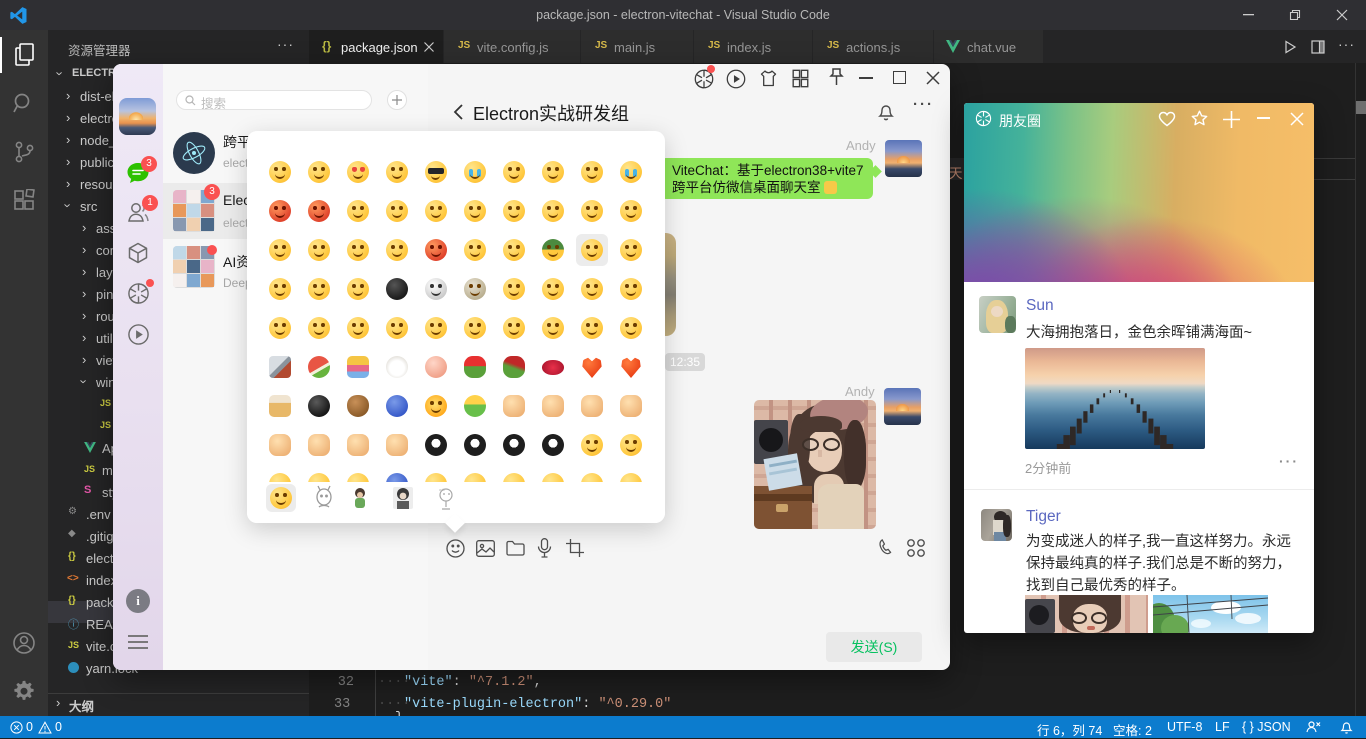 This screenshot has width=1366, height=739. Describe the element at coordinates (442, 489) in the screenshot. I see `svg-text: odt` at that location.